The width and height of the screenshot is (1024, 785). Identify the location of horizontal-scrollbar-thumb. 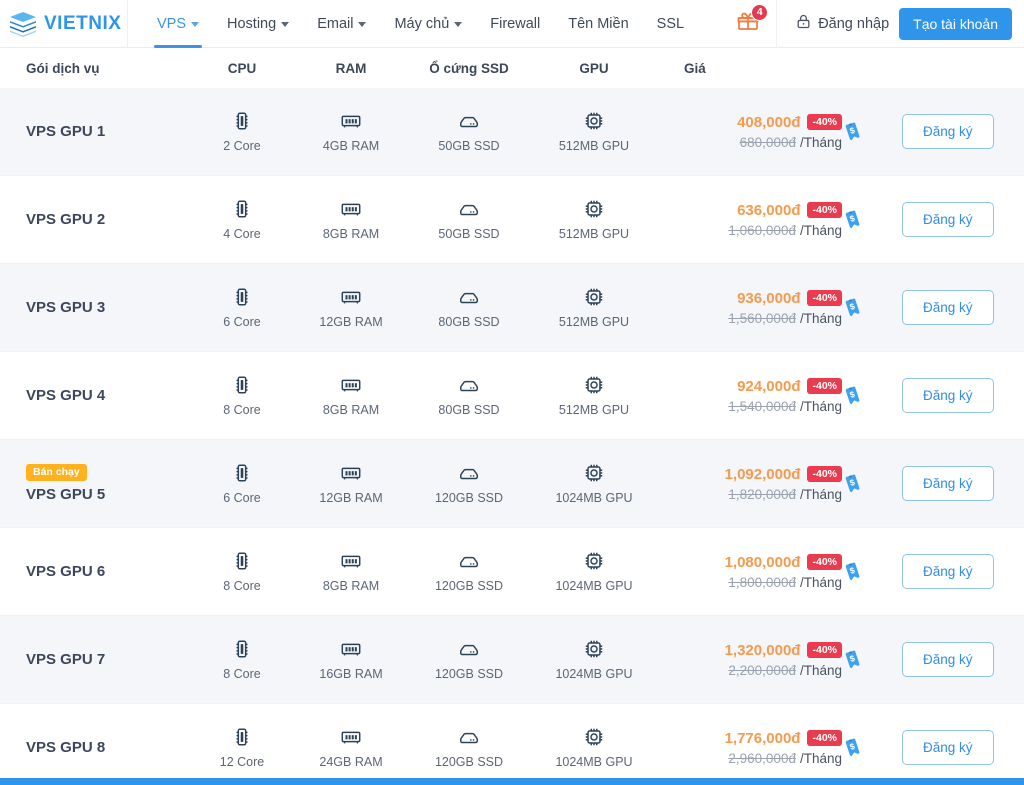
(512, 781).